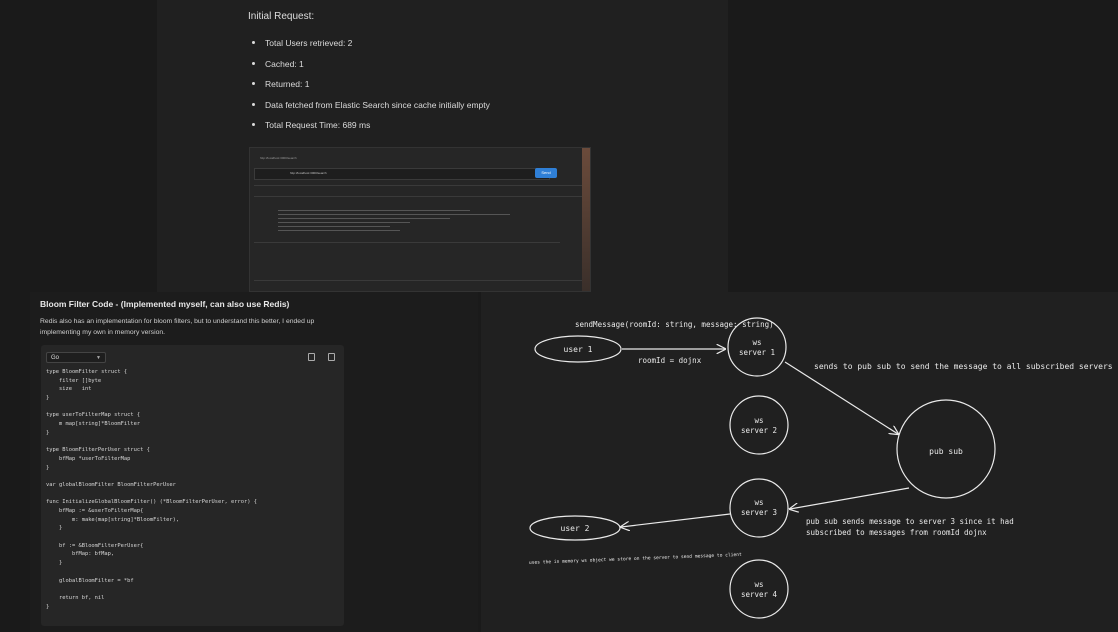 This screenshot has width=1118, height=632. Describe the element at coordinates (420, 280) in the screenshot. I see `postman-response-divider` at that location.